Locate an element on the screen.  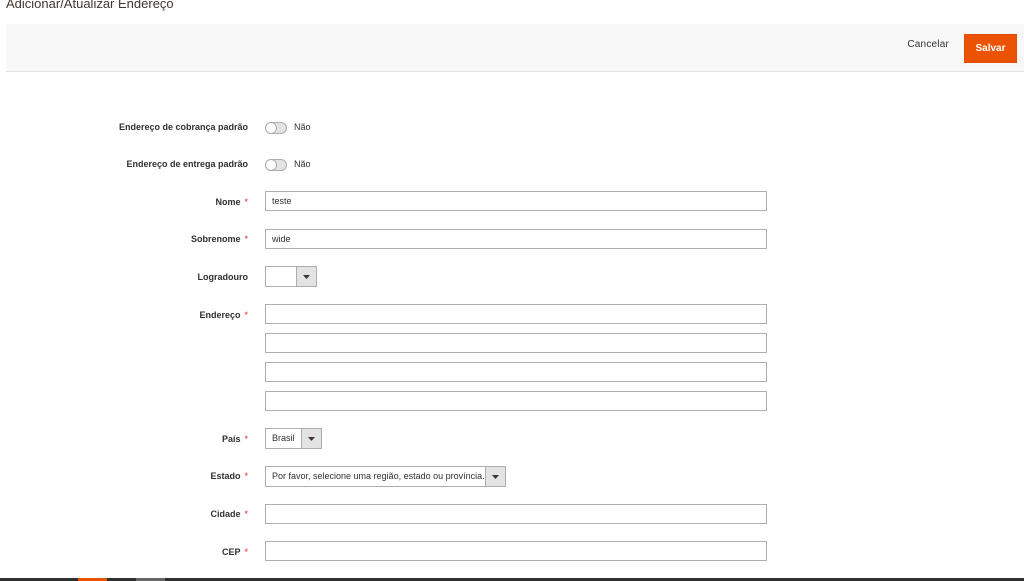
last-name-input: wide is located at coordinates (516, 239).